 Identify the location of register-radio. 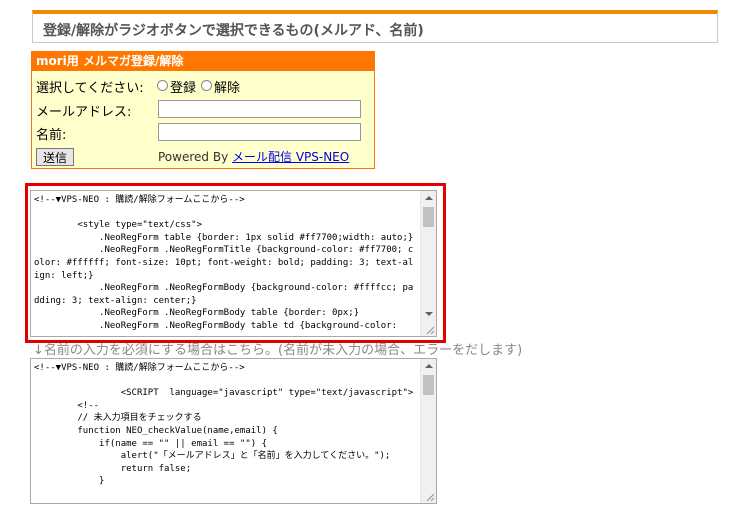
(162, 85).